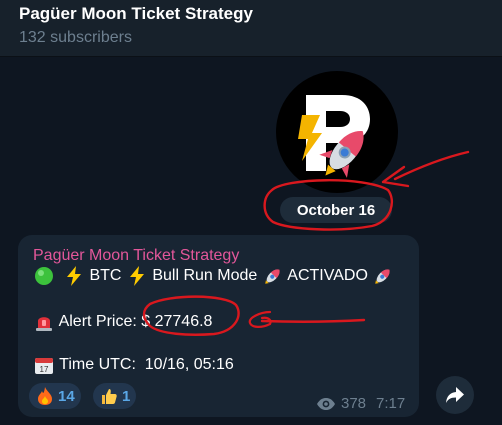 This screenshot has height=425, width=502. Describe the element at coordinates (105, 275) in the screenshot. I see `btc-text: BTC` at that location.